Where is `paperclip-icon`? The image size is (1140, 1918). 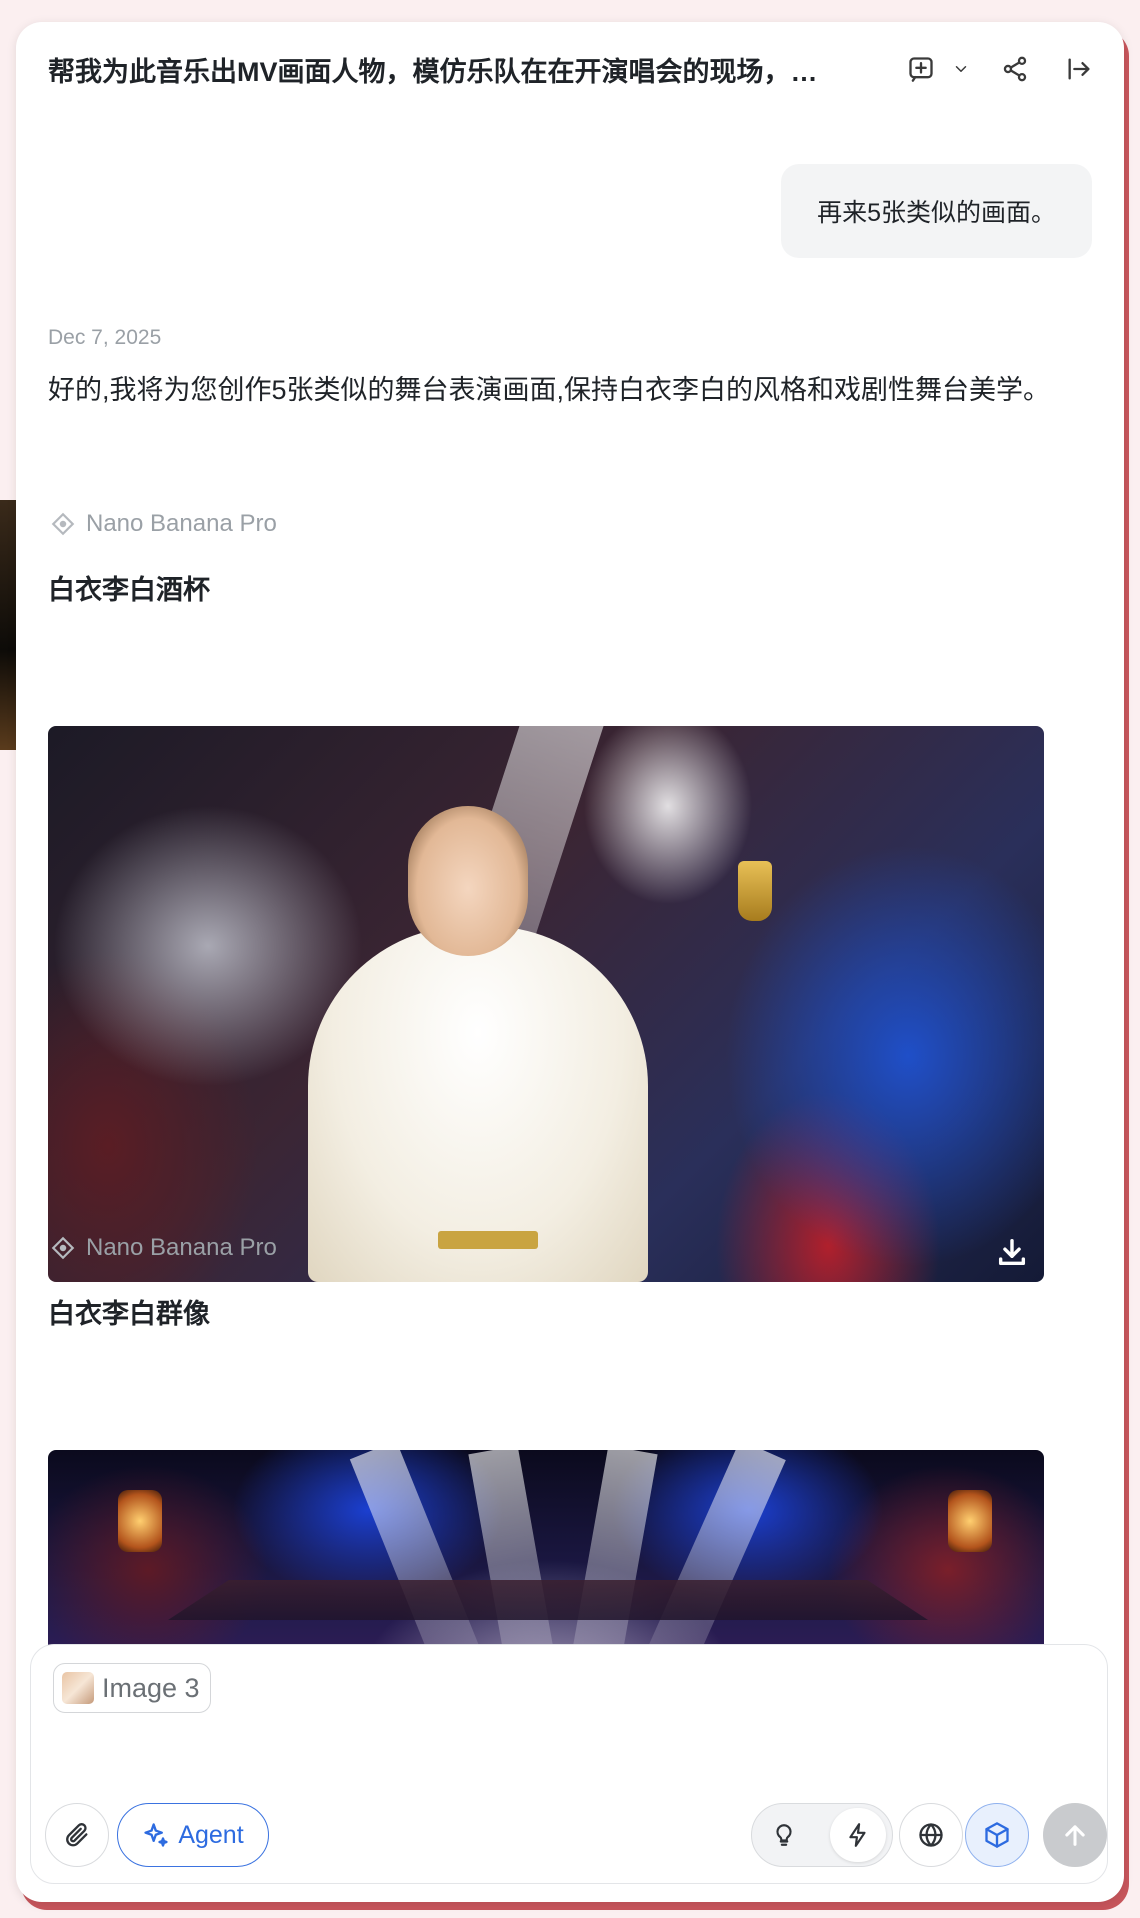
paperclip-icon is located at coordinates (77, 1835).